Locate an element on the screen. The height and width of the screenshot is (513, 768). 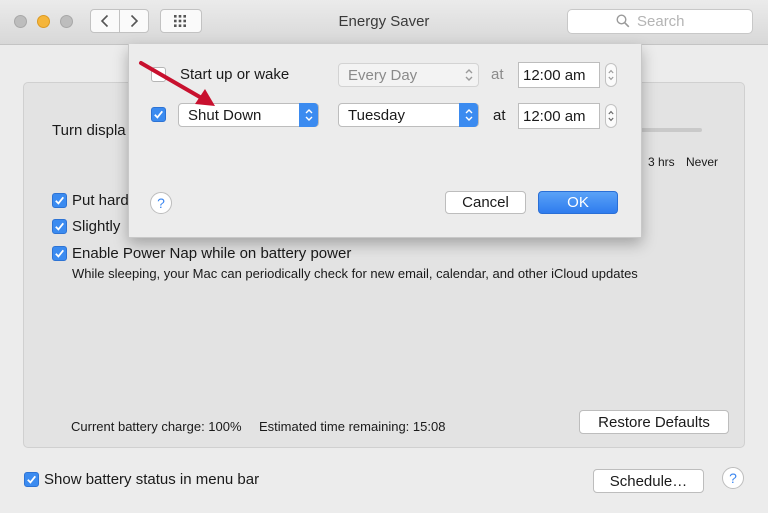
search-placeholder: Search is located at coordinates (661, 21).